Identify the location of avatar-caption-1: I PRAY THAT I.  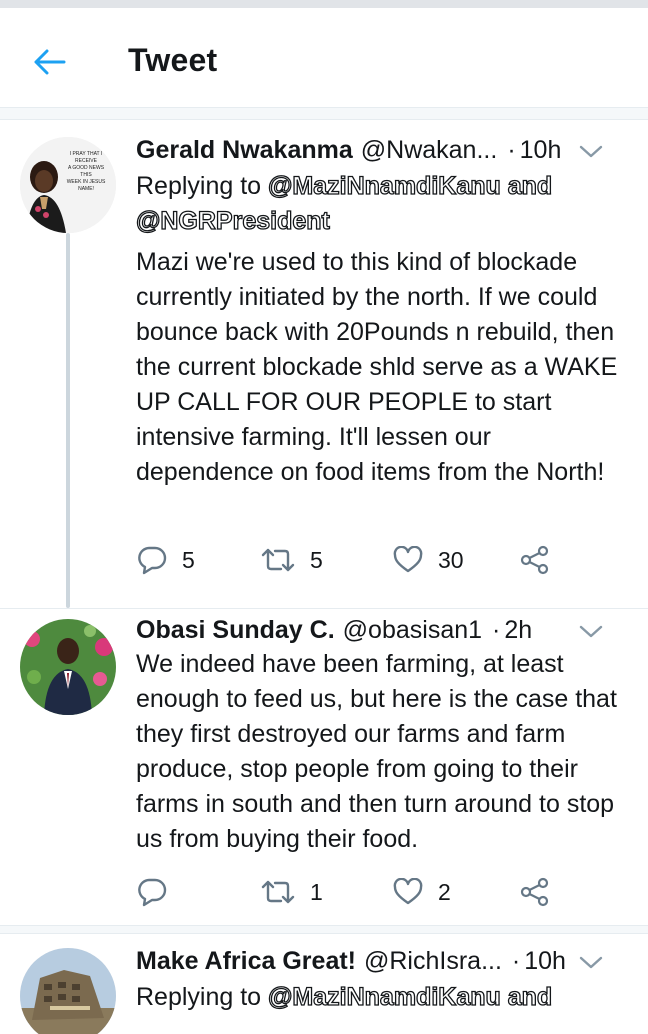
(86, 154).